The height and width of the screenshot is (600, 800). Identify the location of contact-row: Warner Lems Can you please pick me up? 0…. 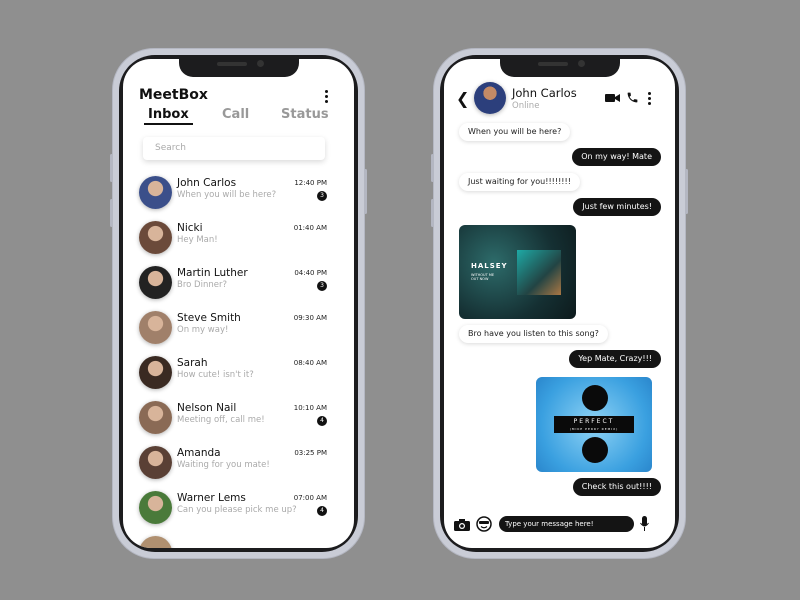
(234, 513).